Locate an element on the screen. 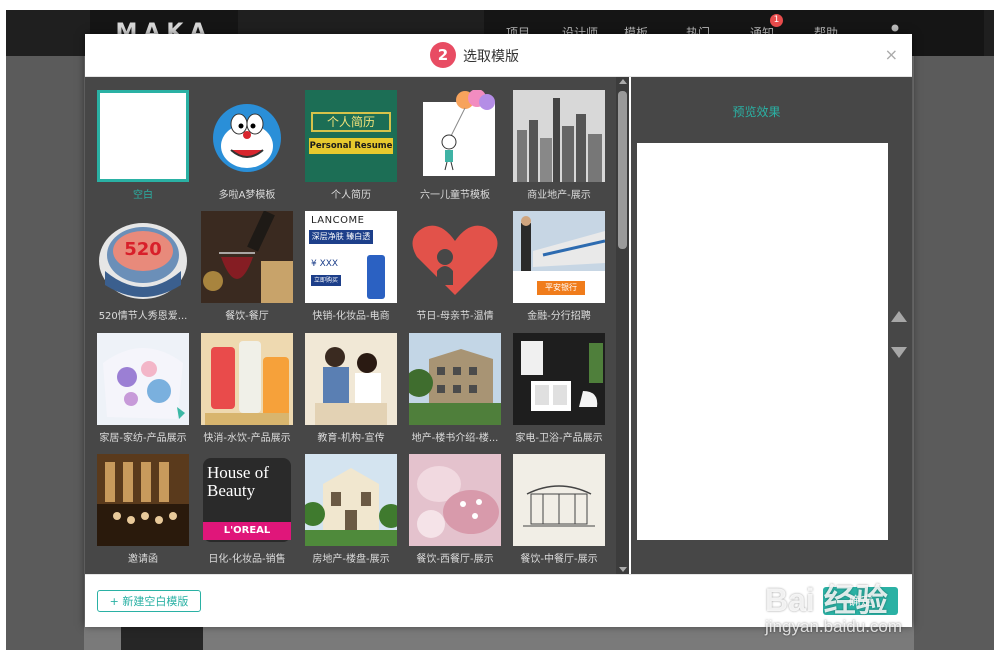  template-label: 房地产-楼盘-展示 is located at coordinates (351, 559).